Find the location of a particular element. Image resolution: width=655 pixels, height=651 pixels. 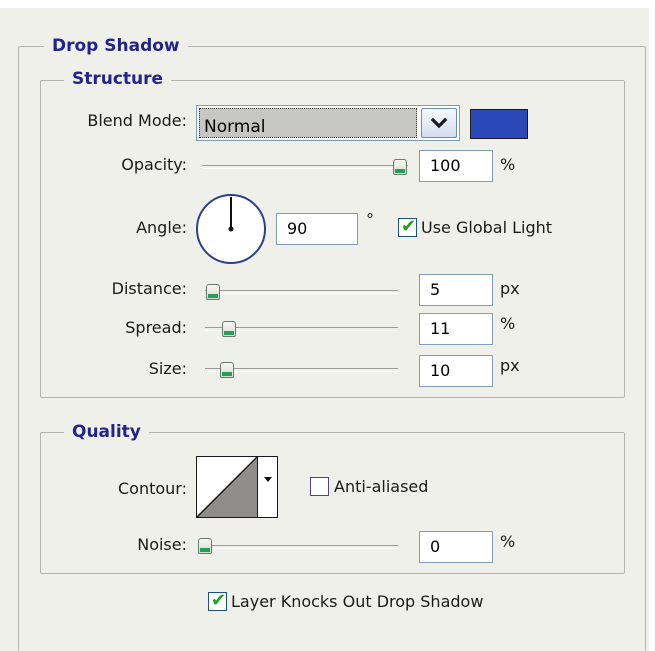

use-global-light-checkbox: ✔ is located at coordinates (407, 226).